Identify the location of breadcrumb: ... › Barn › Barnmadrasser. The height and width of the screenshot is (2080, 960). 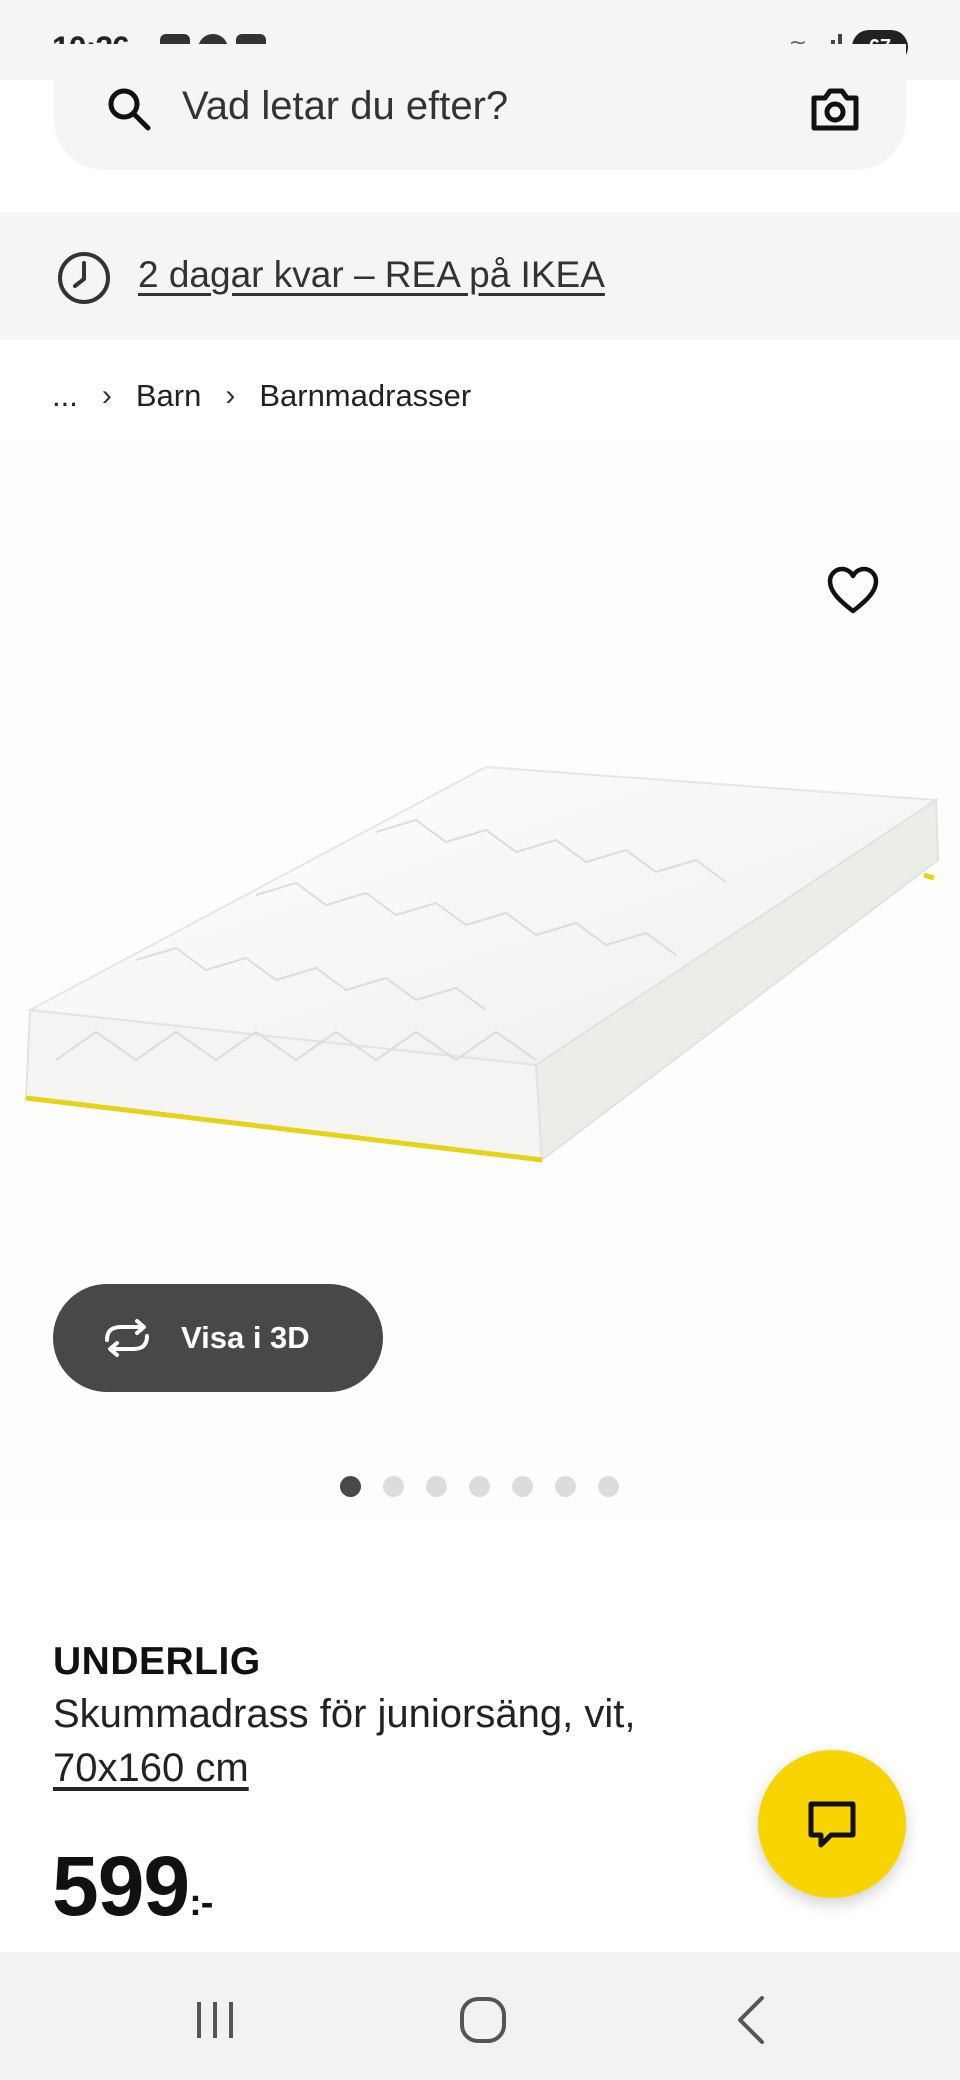
(261, 396).